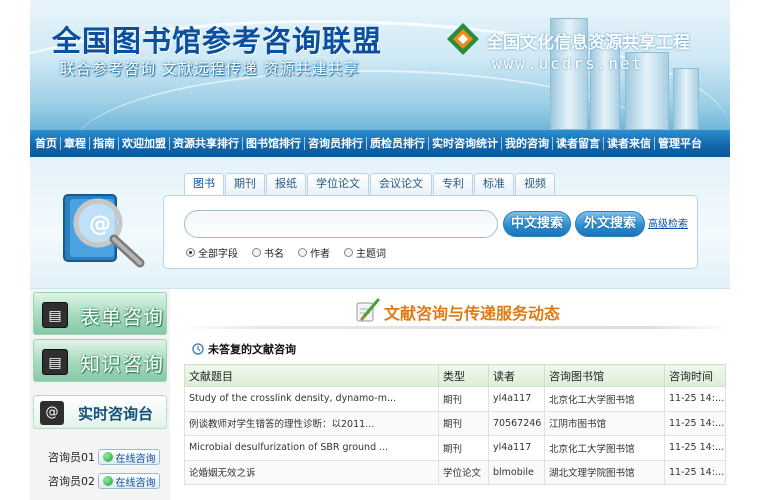 This screenshot has width=760, height=500. Describe the element at coordinates (680, 143) in the screenshot. I see `nav-item: 管理平台` at that location.